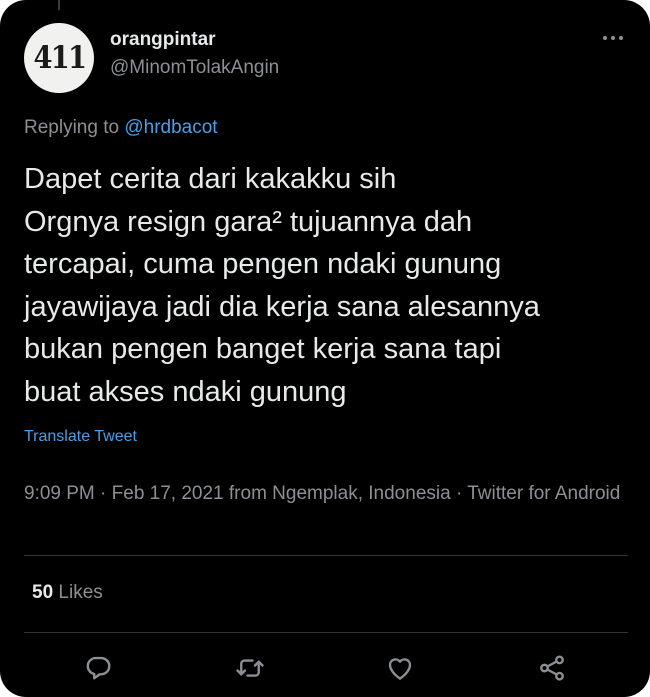  Describe the element at coordinates (59, 5) in the screenshot. I see `thread-connector-line` at that location.